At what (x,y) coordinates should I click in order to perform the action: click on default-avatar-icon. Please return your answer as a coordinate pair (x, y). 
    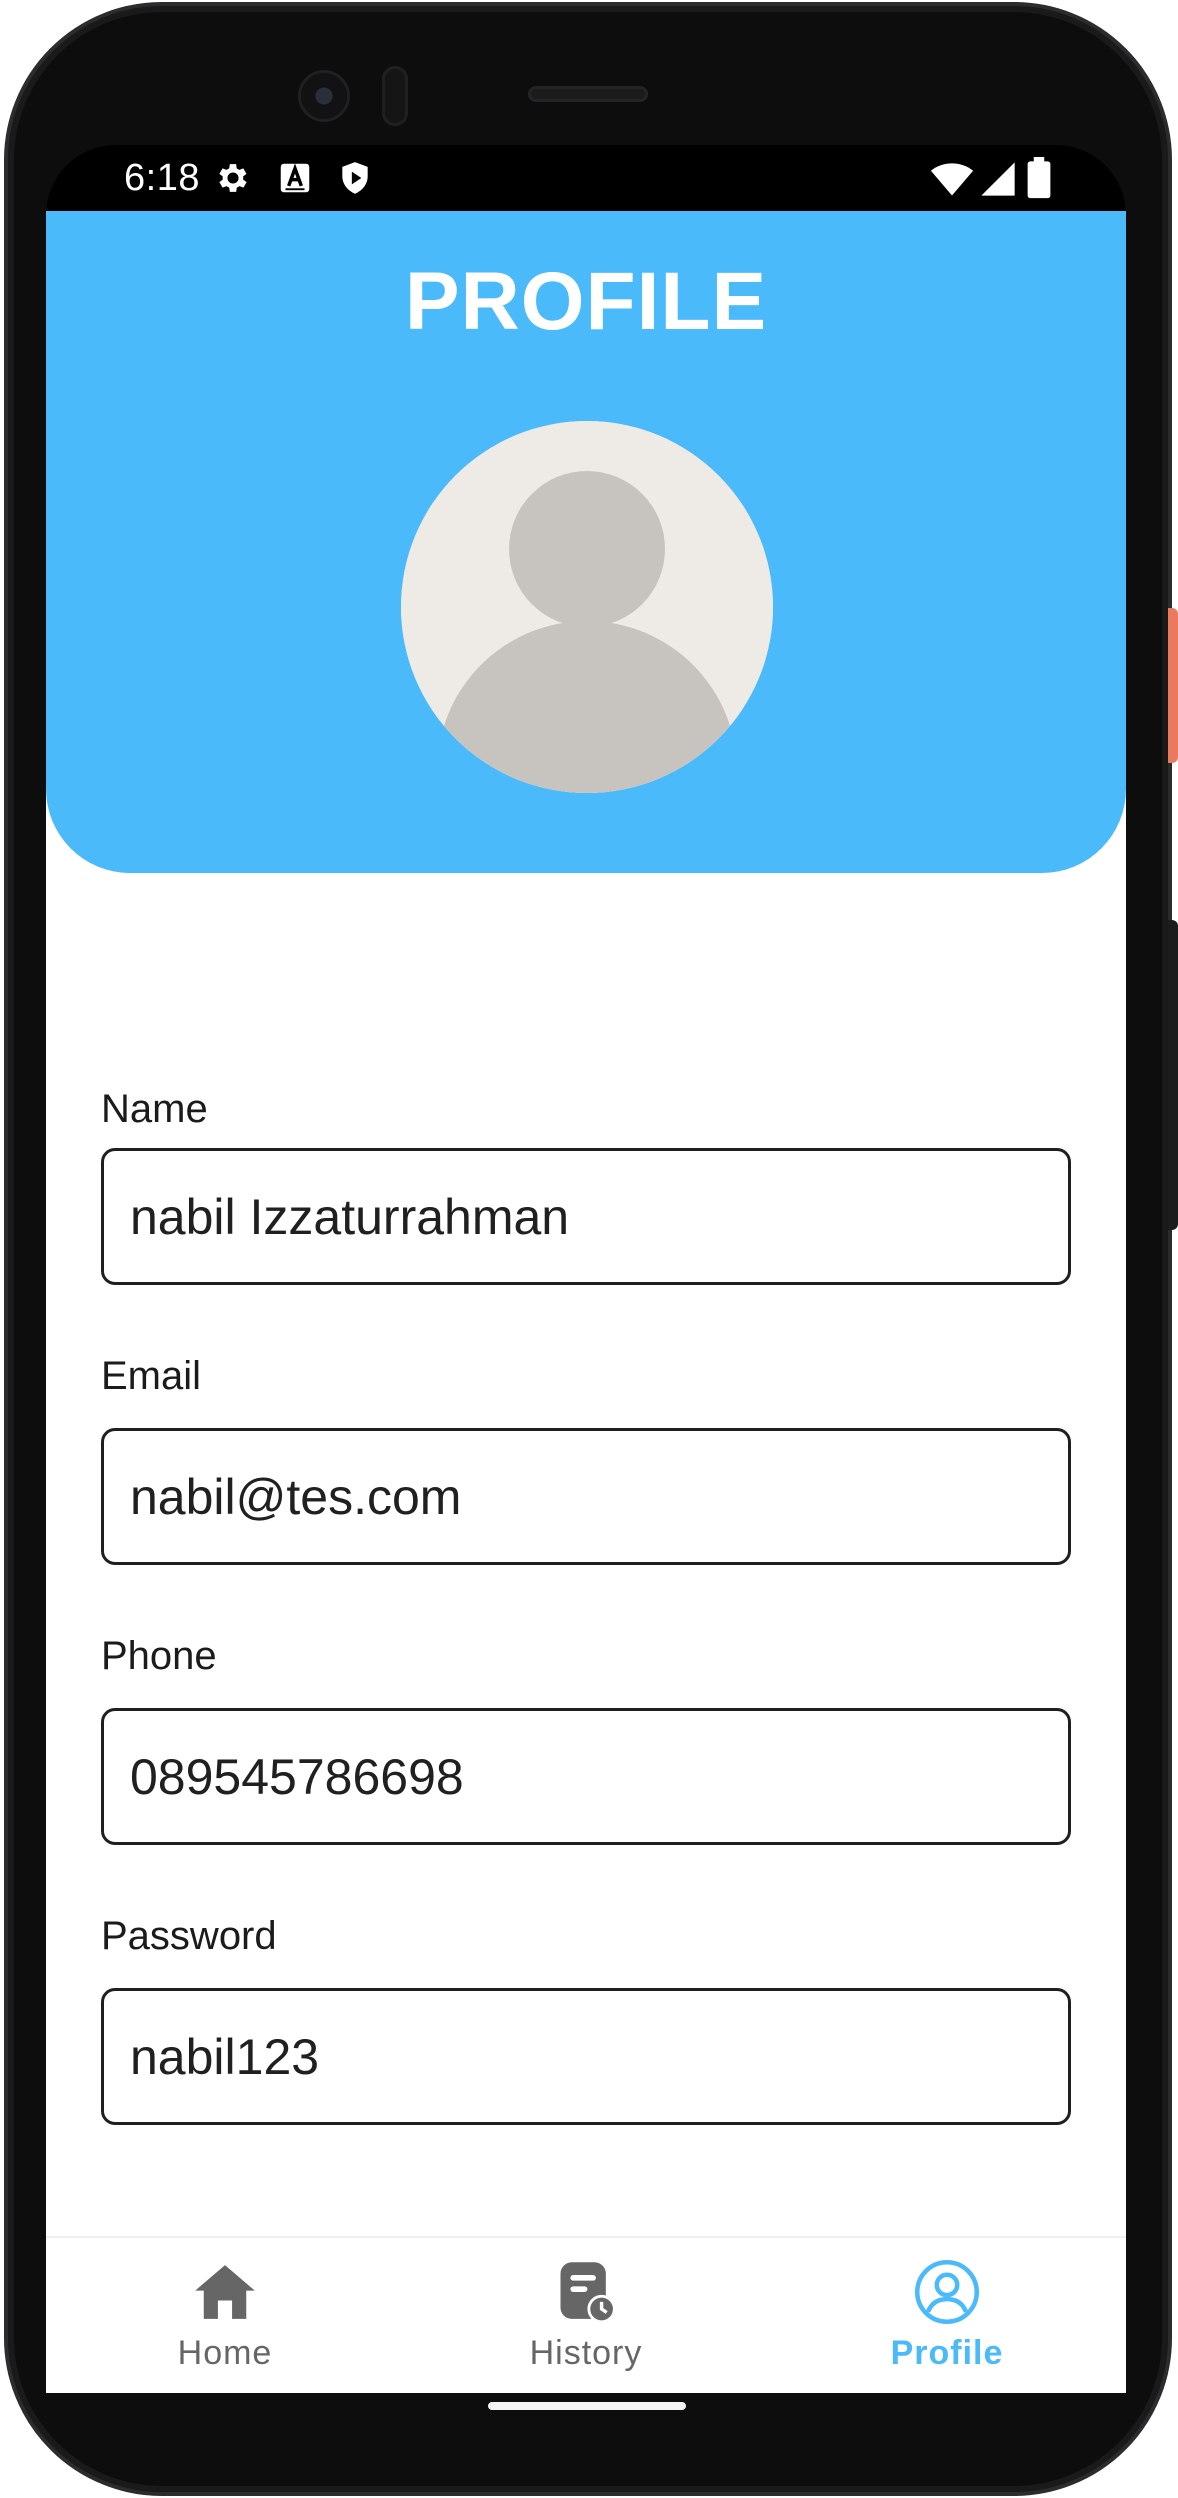
    Looking at the image, I should click on (587, 607).